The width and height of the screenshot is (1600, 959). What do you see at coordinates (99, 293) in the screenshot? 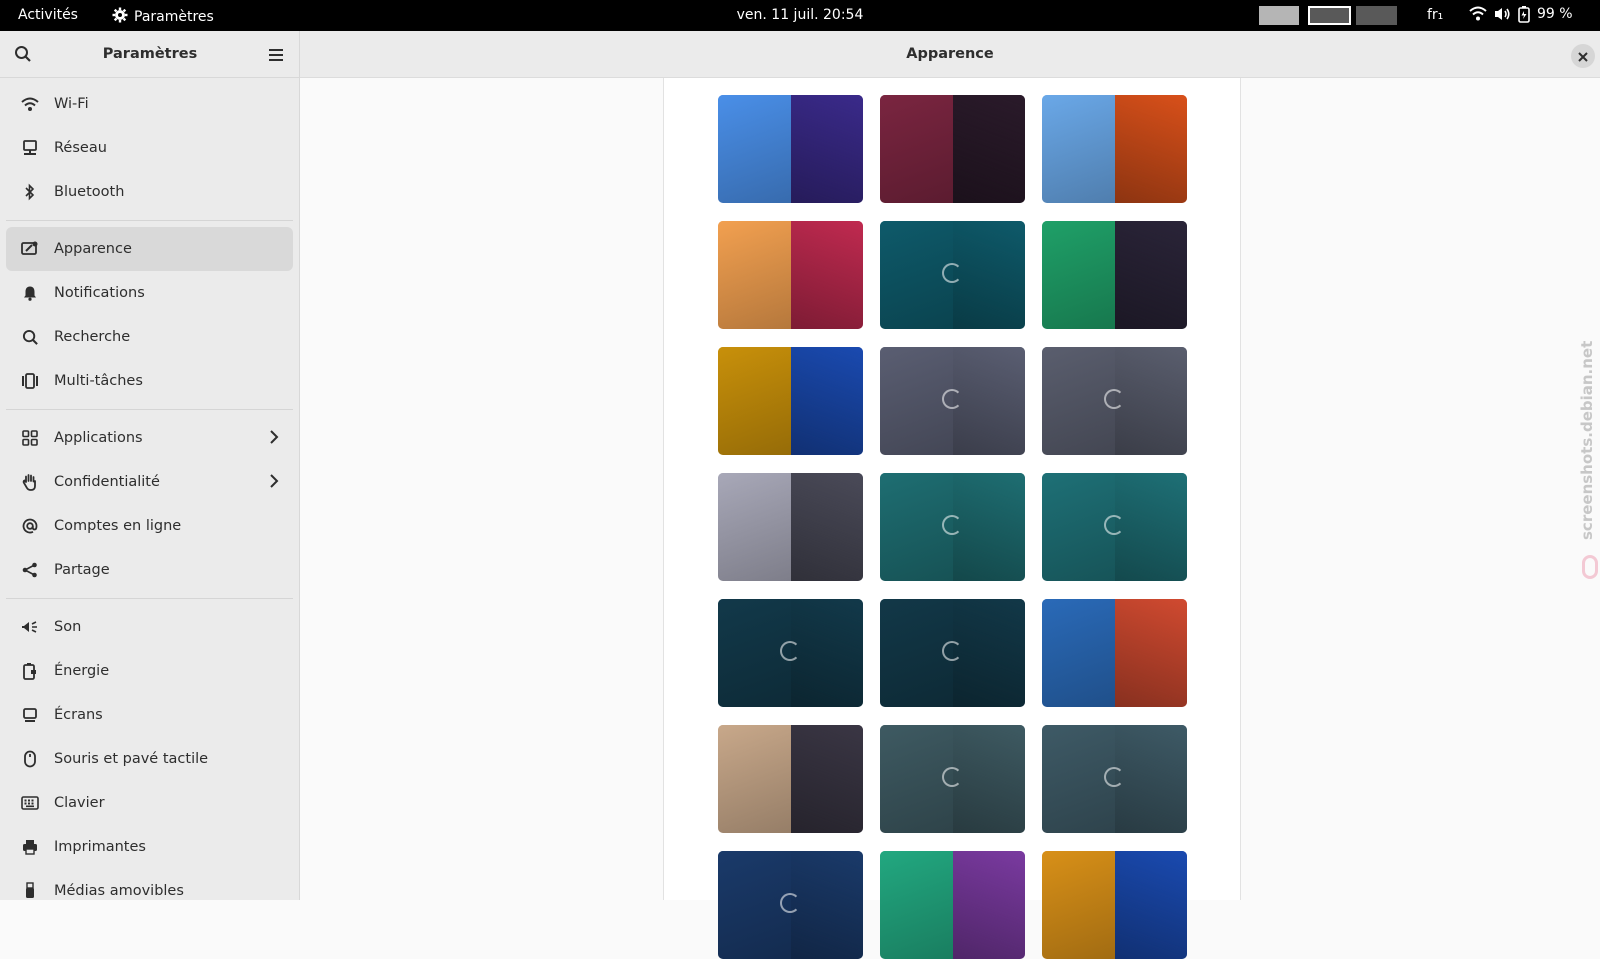
I see `sidebar-item-label: Notifications` at bounding box center [99, 293].